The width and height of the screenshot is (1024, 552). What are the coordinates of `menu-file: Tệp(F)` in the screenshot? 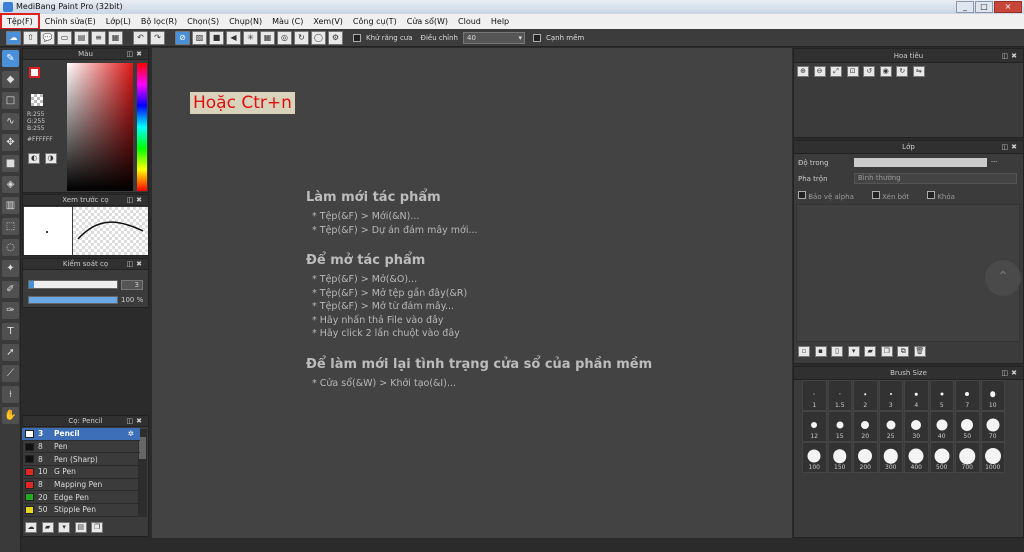 It's located at (20, 21).